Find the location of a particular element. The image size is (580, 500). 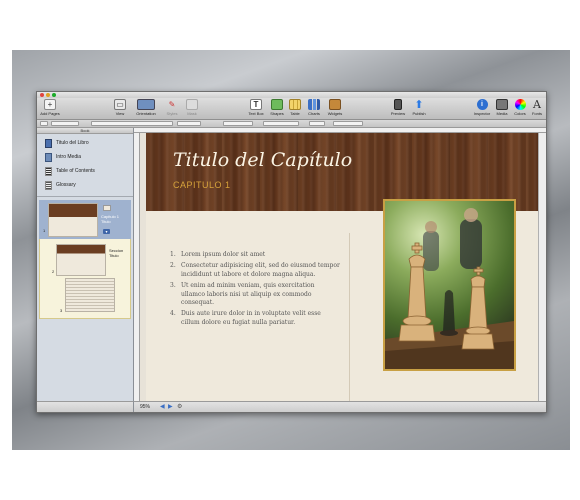

sidebar-item-intro-media: Intro Media is located at coordinates (63, 157).